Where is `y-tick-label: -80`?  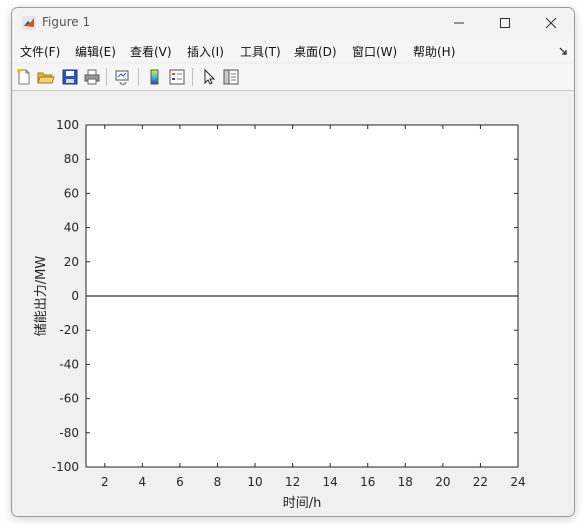 y-tick-label: -80 is located at coordinates (69, 433).